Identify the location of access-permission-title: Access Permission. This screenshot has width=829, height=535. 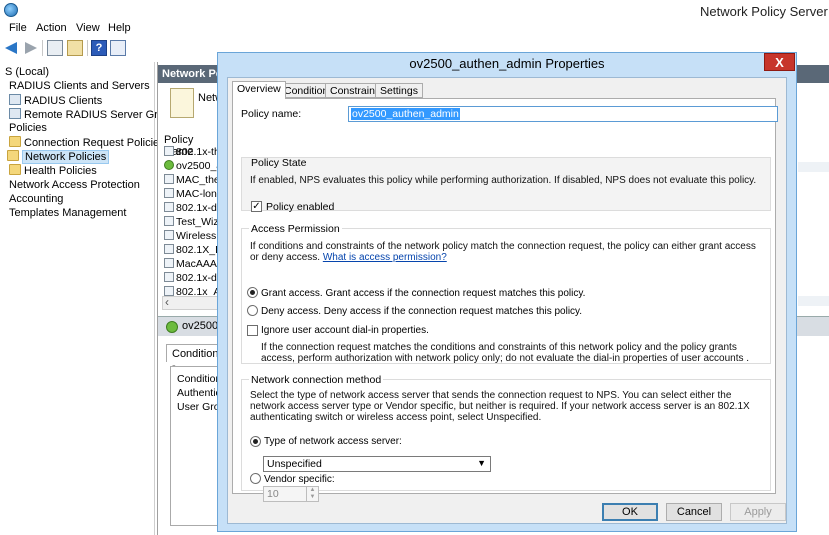
(295, 229).